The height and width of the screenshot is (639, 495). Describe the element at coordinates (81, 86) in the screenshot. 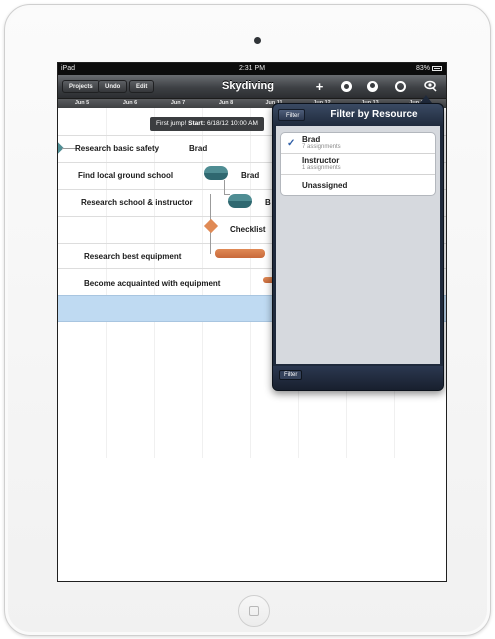

I see `projects-button: Projects` at that location.